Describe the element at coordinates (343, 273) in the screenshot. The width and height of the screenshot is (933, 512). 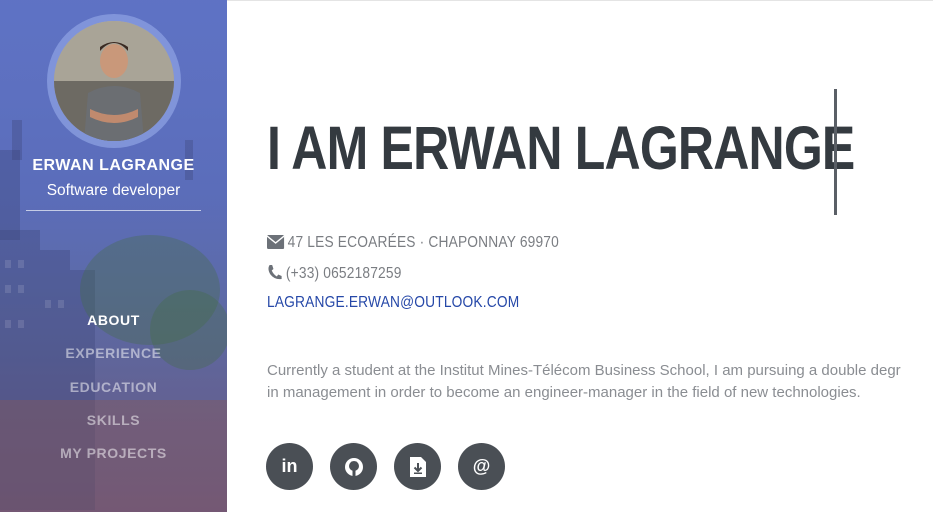
I see `phone-text: (+33) 0652187259` at that location.